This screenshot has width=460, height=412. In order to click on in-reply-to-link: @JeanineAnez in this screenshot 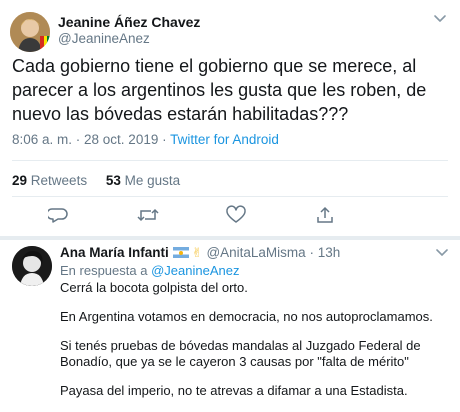, I will do `click(195, 270)`.